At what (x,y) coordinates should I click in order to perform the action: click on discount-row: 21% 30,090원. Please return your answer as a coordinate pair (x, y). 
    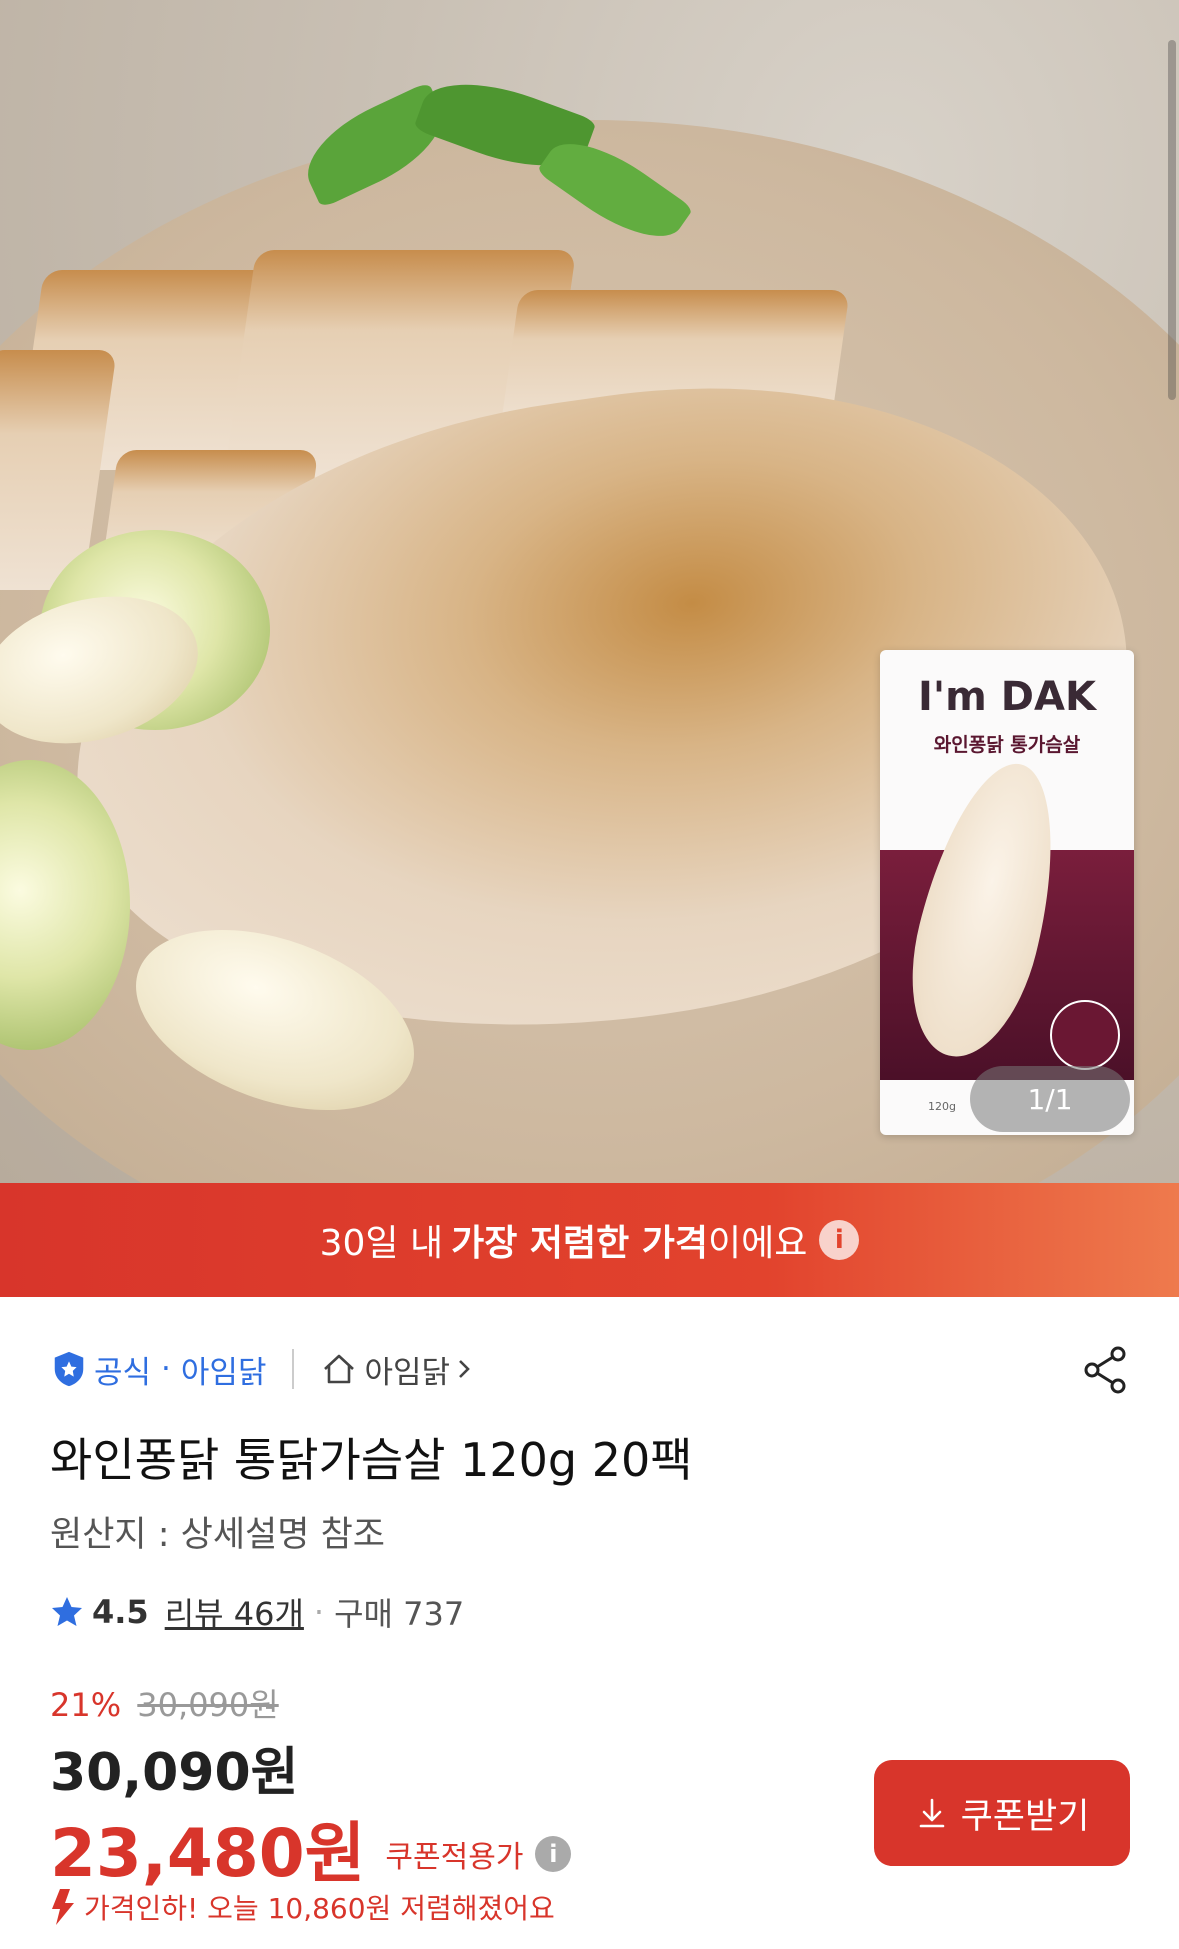
    Looking at the image, I should click on (164, 1703).